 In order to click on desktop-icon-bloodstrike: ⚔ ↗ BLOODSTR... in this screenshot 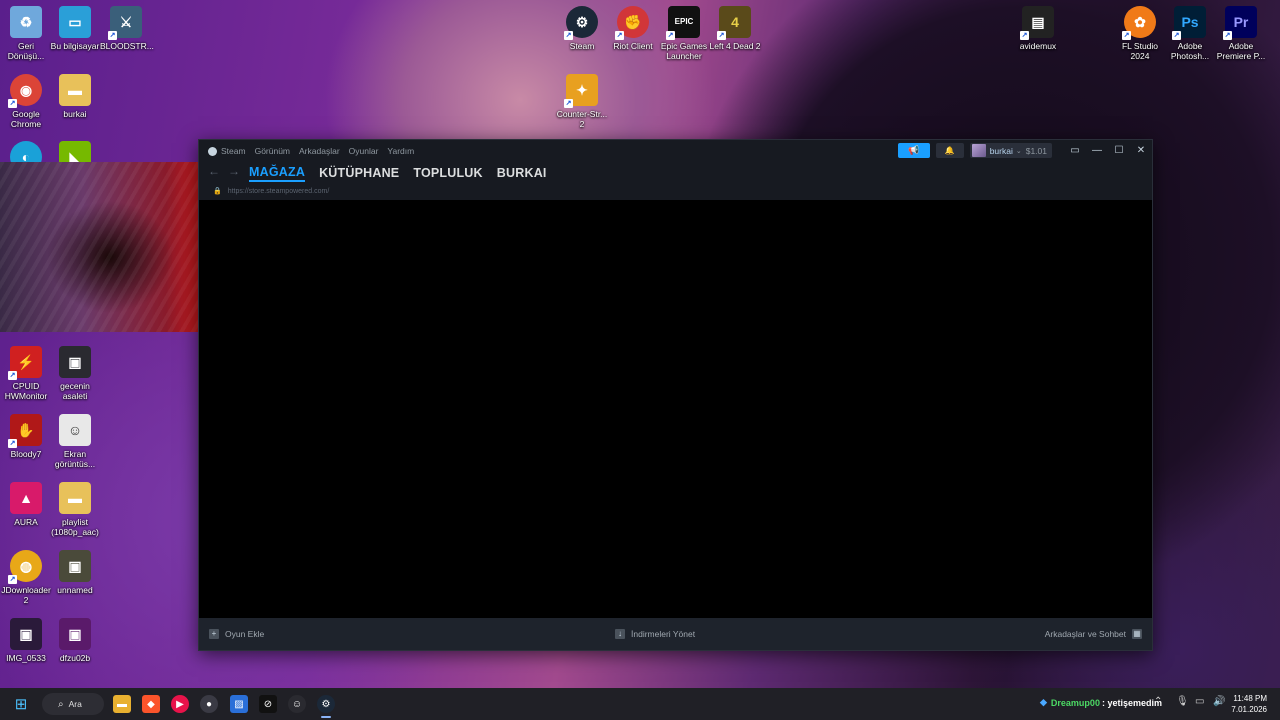, I will do `click(127, 28)`.